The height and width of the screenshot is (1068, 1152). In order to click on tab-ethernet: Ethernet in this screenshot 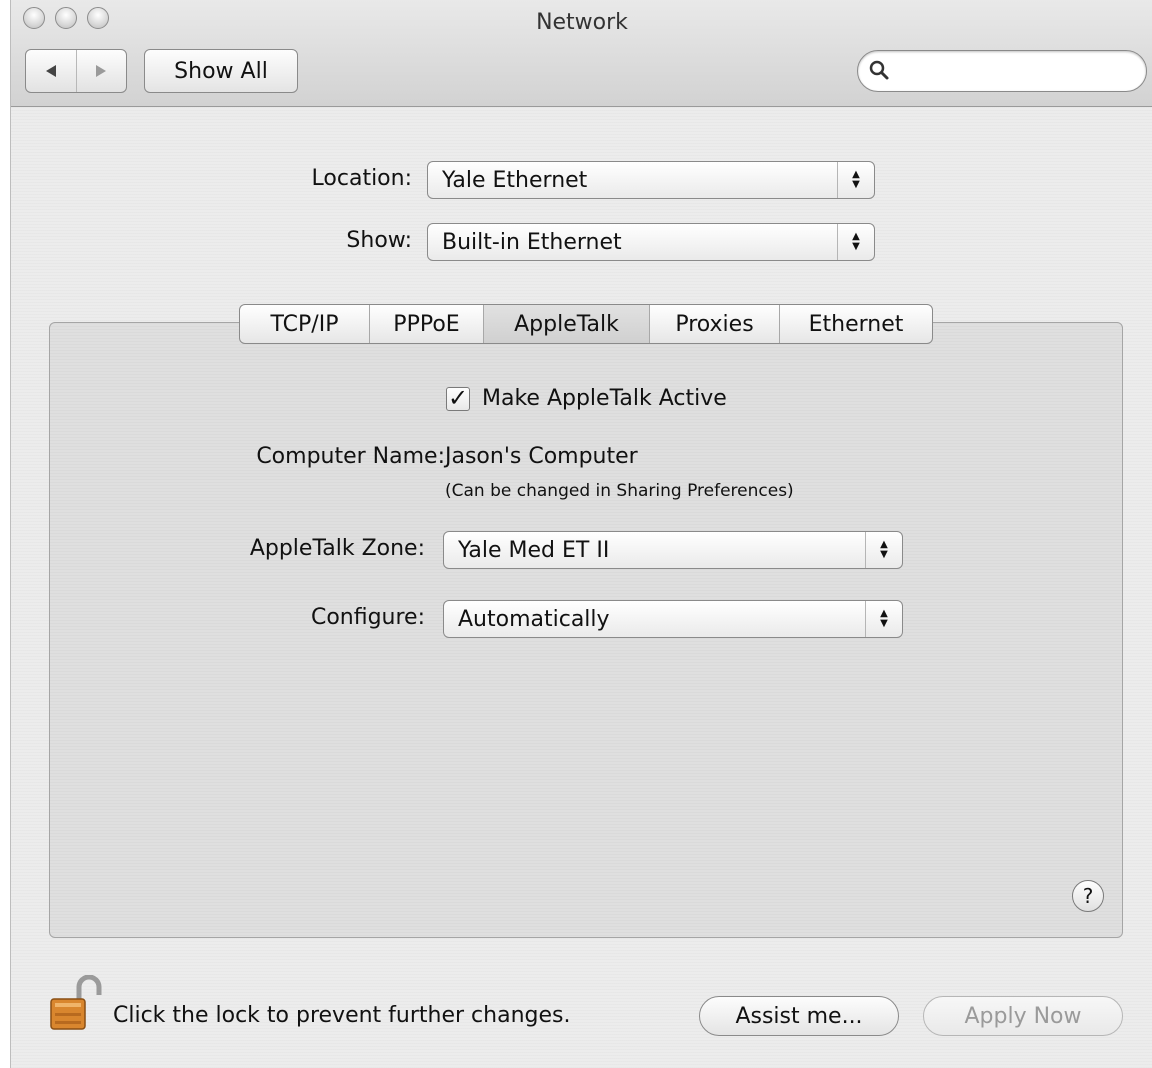, I will do `click(856, 324)`.